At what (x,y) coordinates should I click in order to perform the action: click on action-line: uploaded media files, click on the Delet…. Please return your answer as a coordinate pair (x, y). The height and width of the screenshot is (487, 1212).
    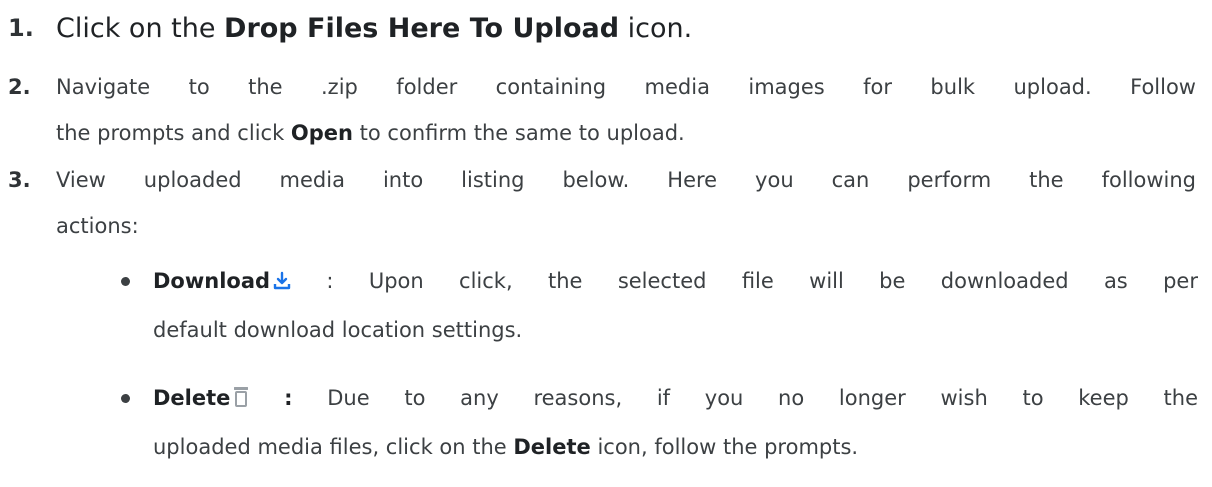
    Looking at the image, I should click on (675, 447).